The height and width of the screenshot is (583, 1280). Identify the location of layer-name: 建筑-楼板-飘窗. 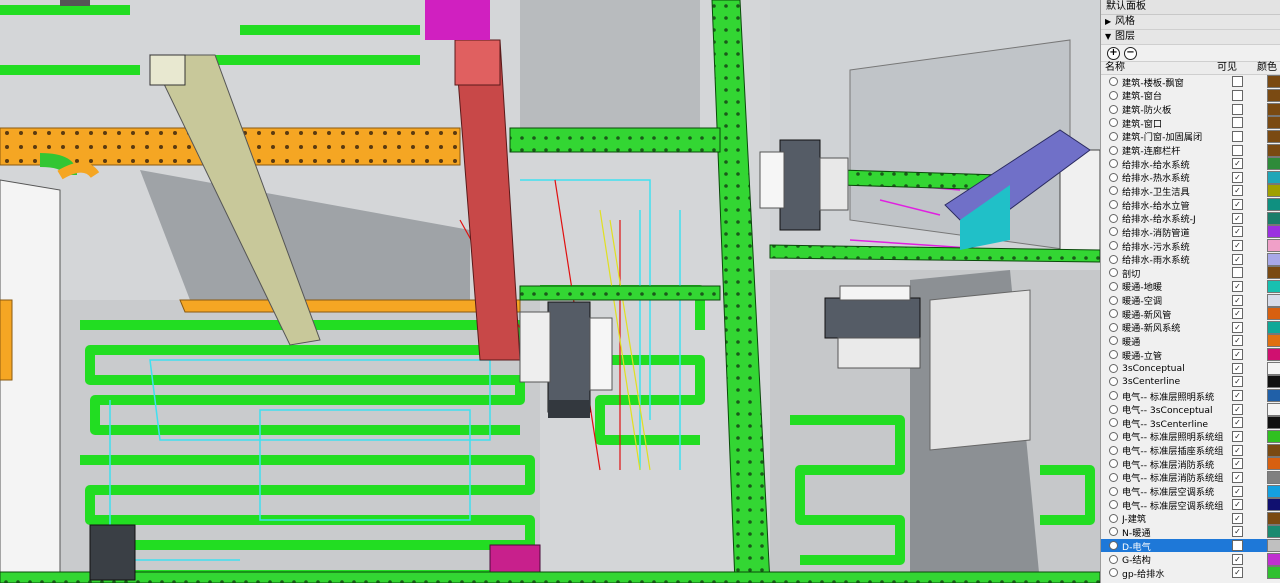
(1175, 82).